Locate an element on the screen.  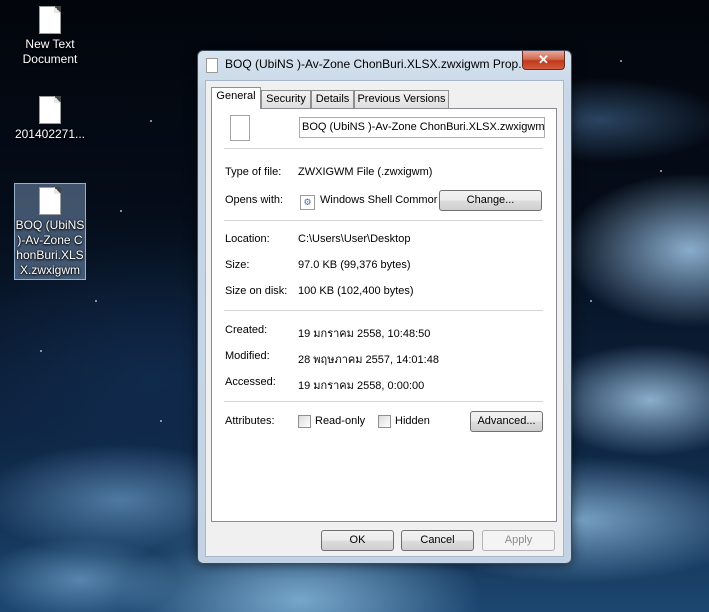
created-label: Created: is located at coordinates (246, 330).